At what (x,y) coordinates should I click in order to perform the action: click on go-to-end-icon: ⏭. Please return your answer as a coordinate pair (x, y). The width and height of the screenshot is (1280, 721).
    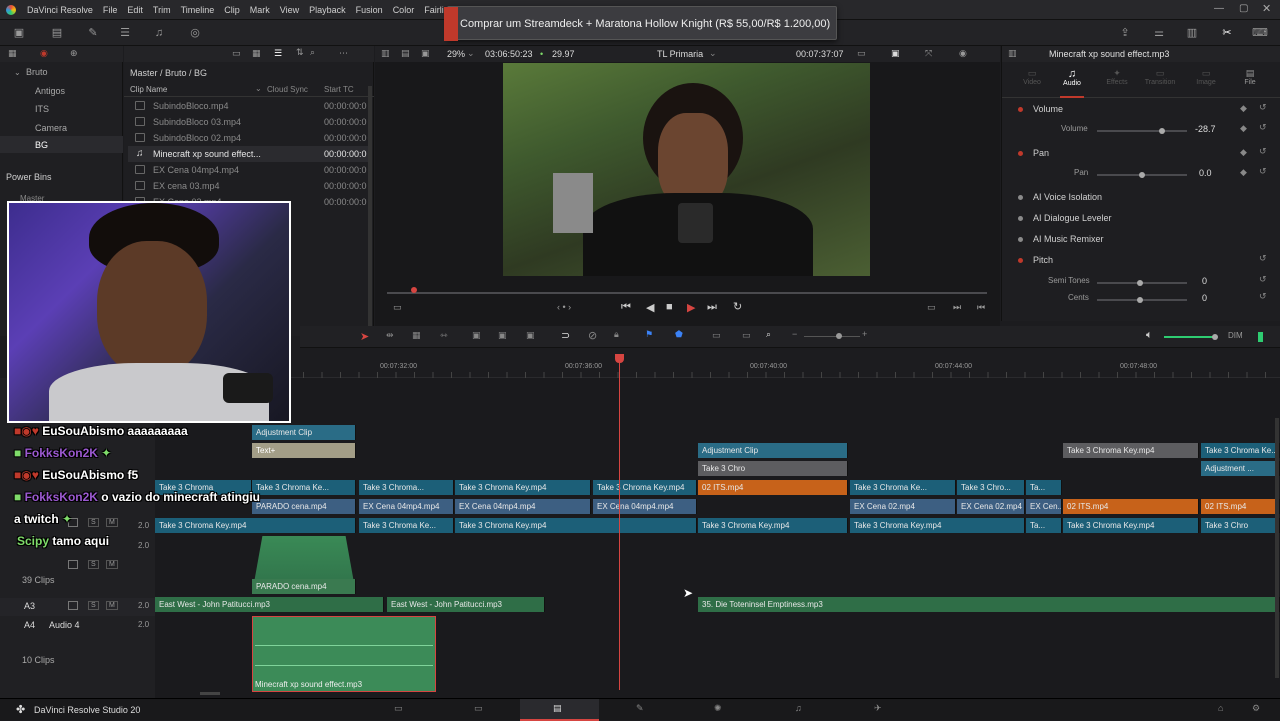
    Looking at the image, I should click on (712, 307).